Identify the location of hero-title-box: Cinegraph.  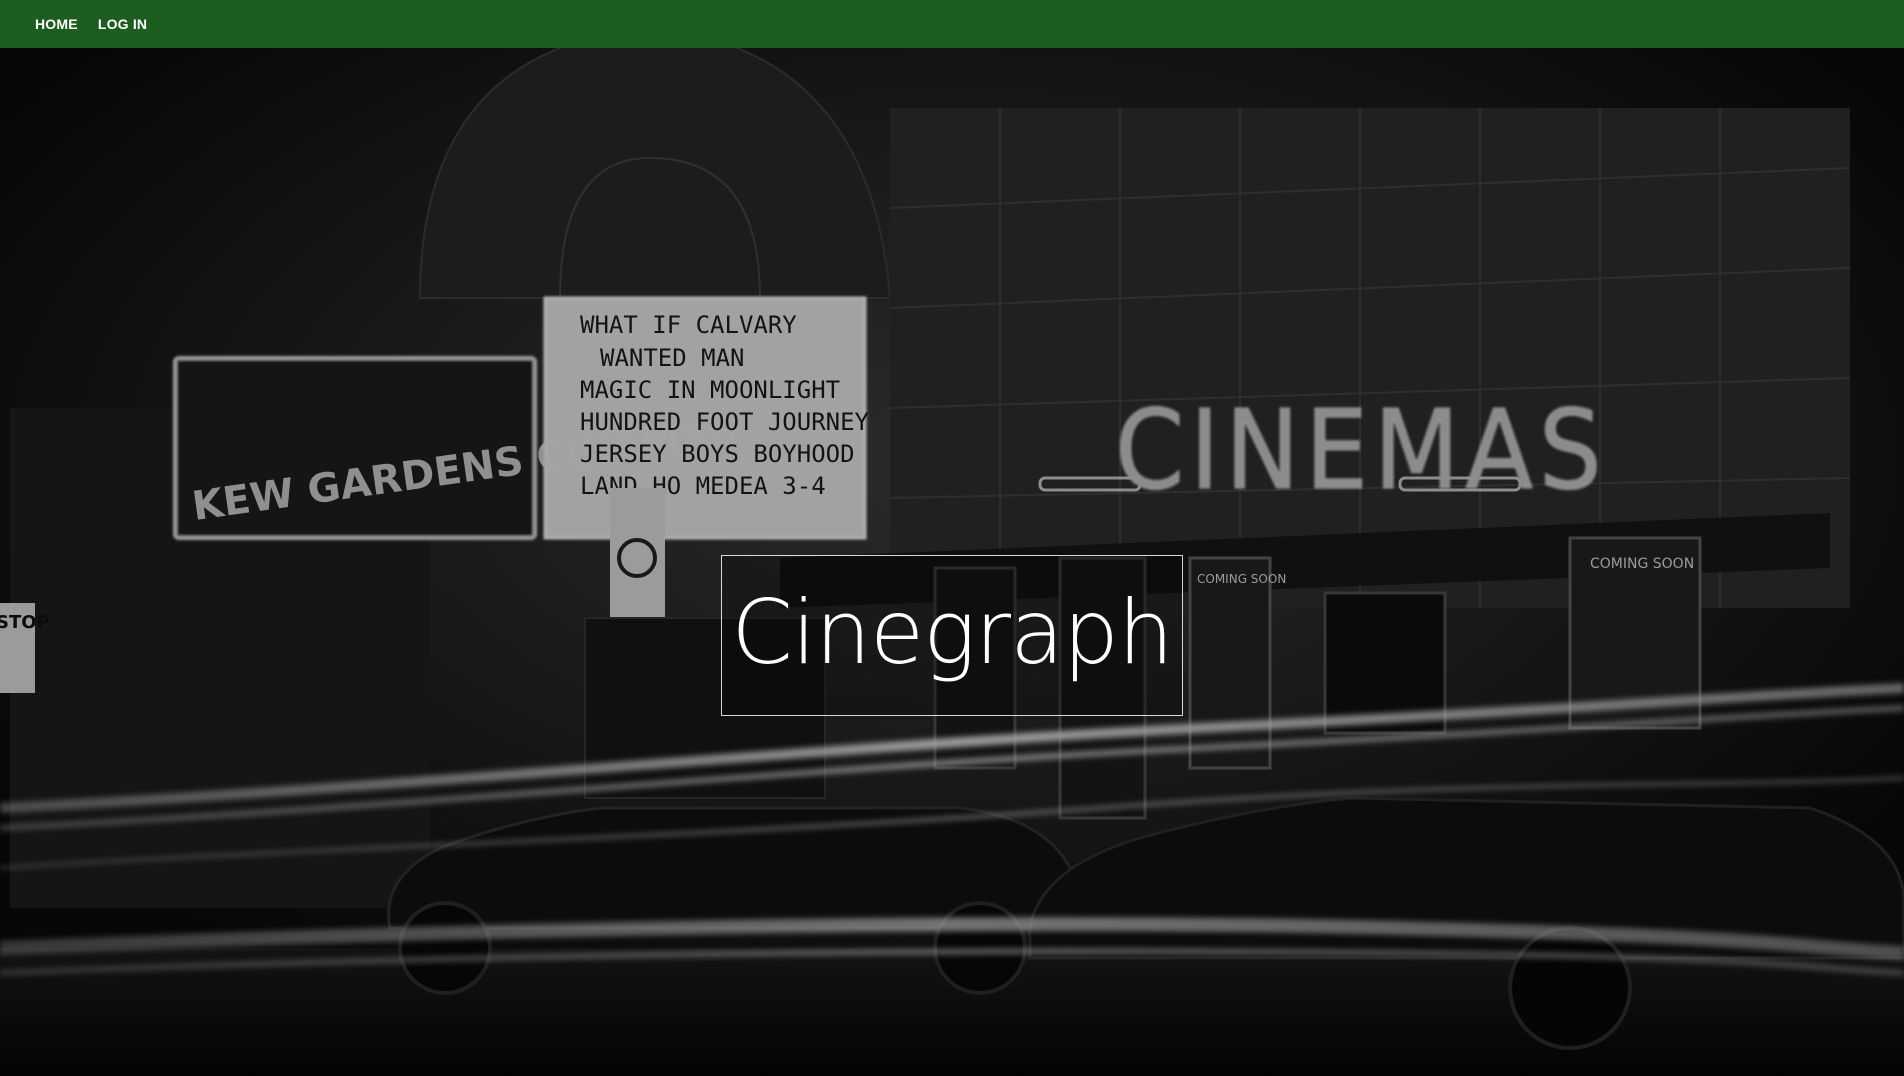
(952, 635).